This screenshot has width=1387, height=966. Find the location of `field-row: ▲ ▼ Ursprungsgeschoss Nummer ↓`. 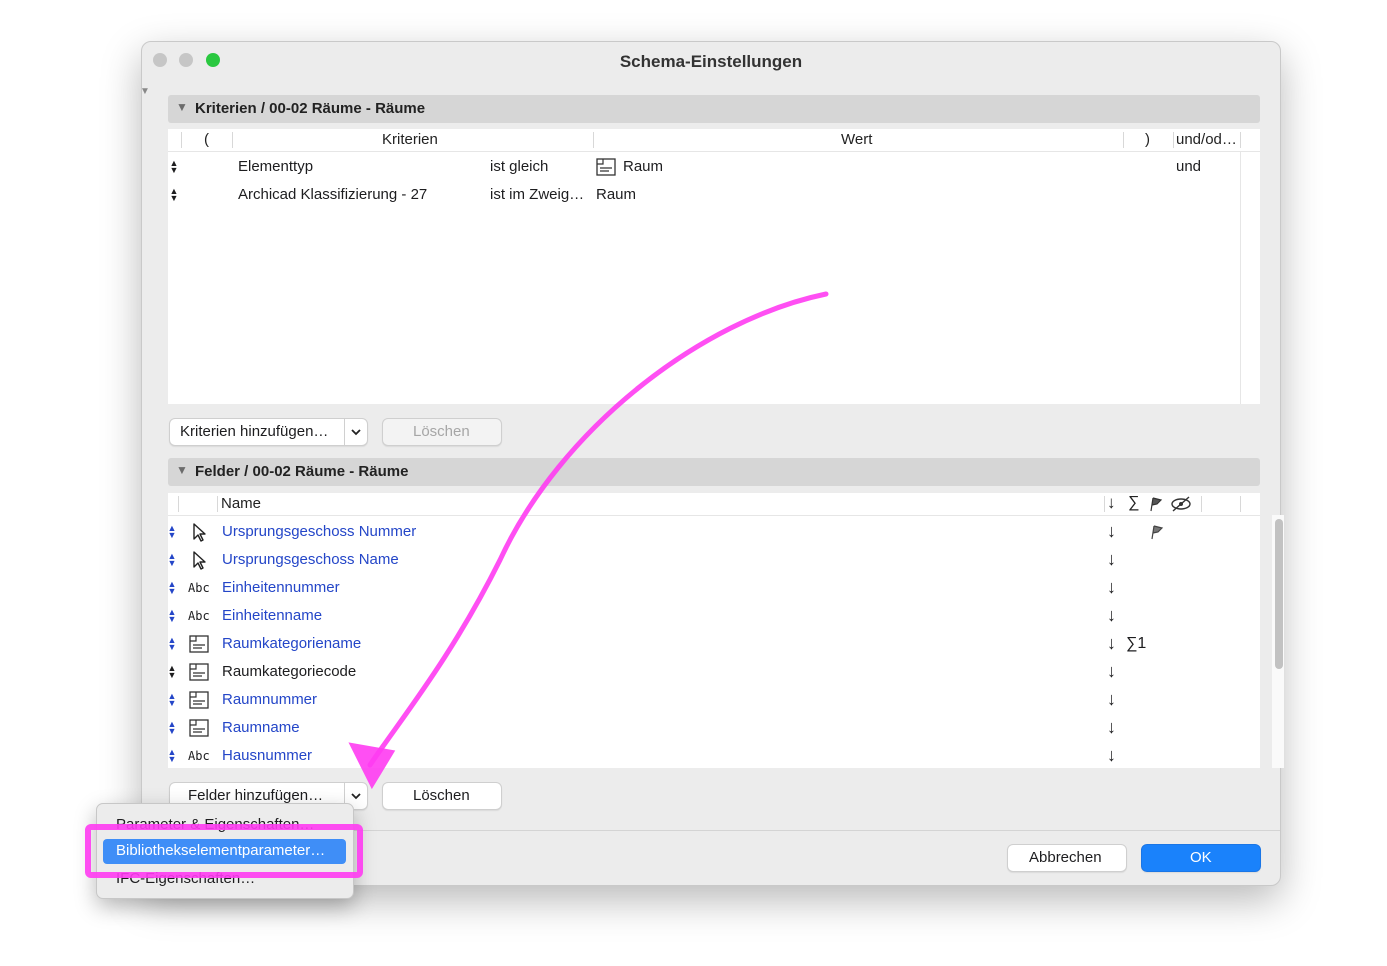

field-row: ▲ ▼ Ursprungsgeschoss Nummer ↓ is located at coordinates (718, 532).